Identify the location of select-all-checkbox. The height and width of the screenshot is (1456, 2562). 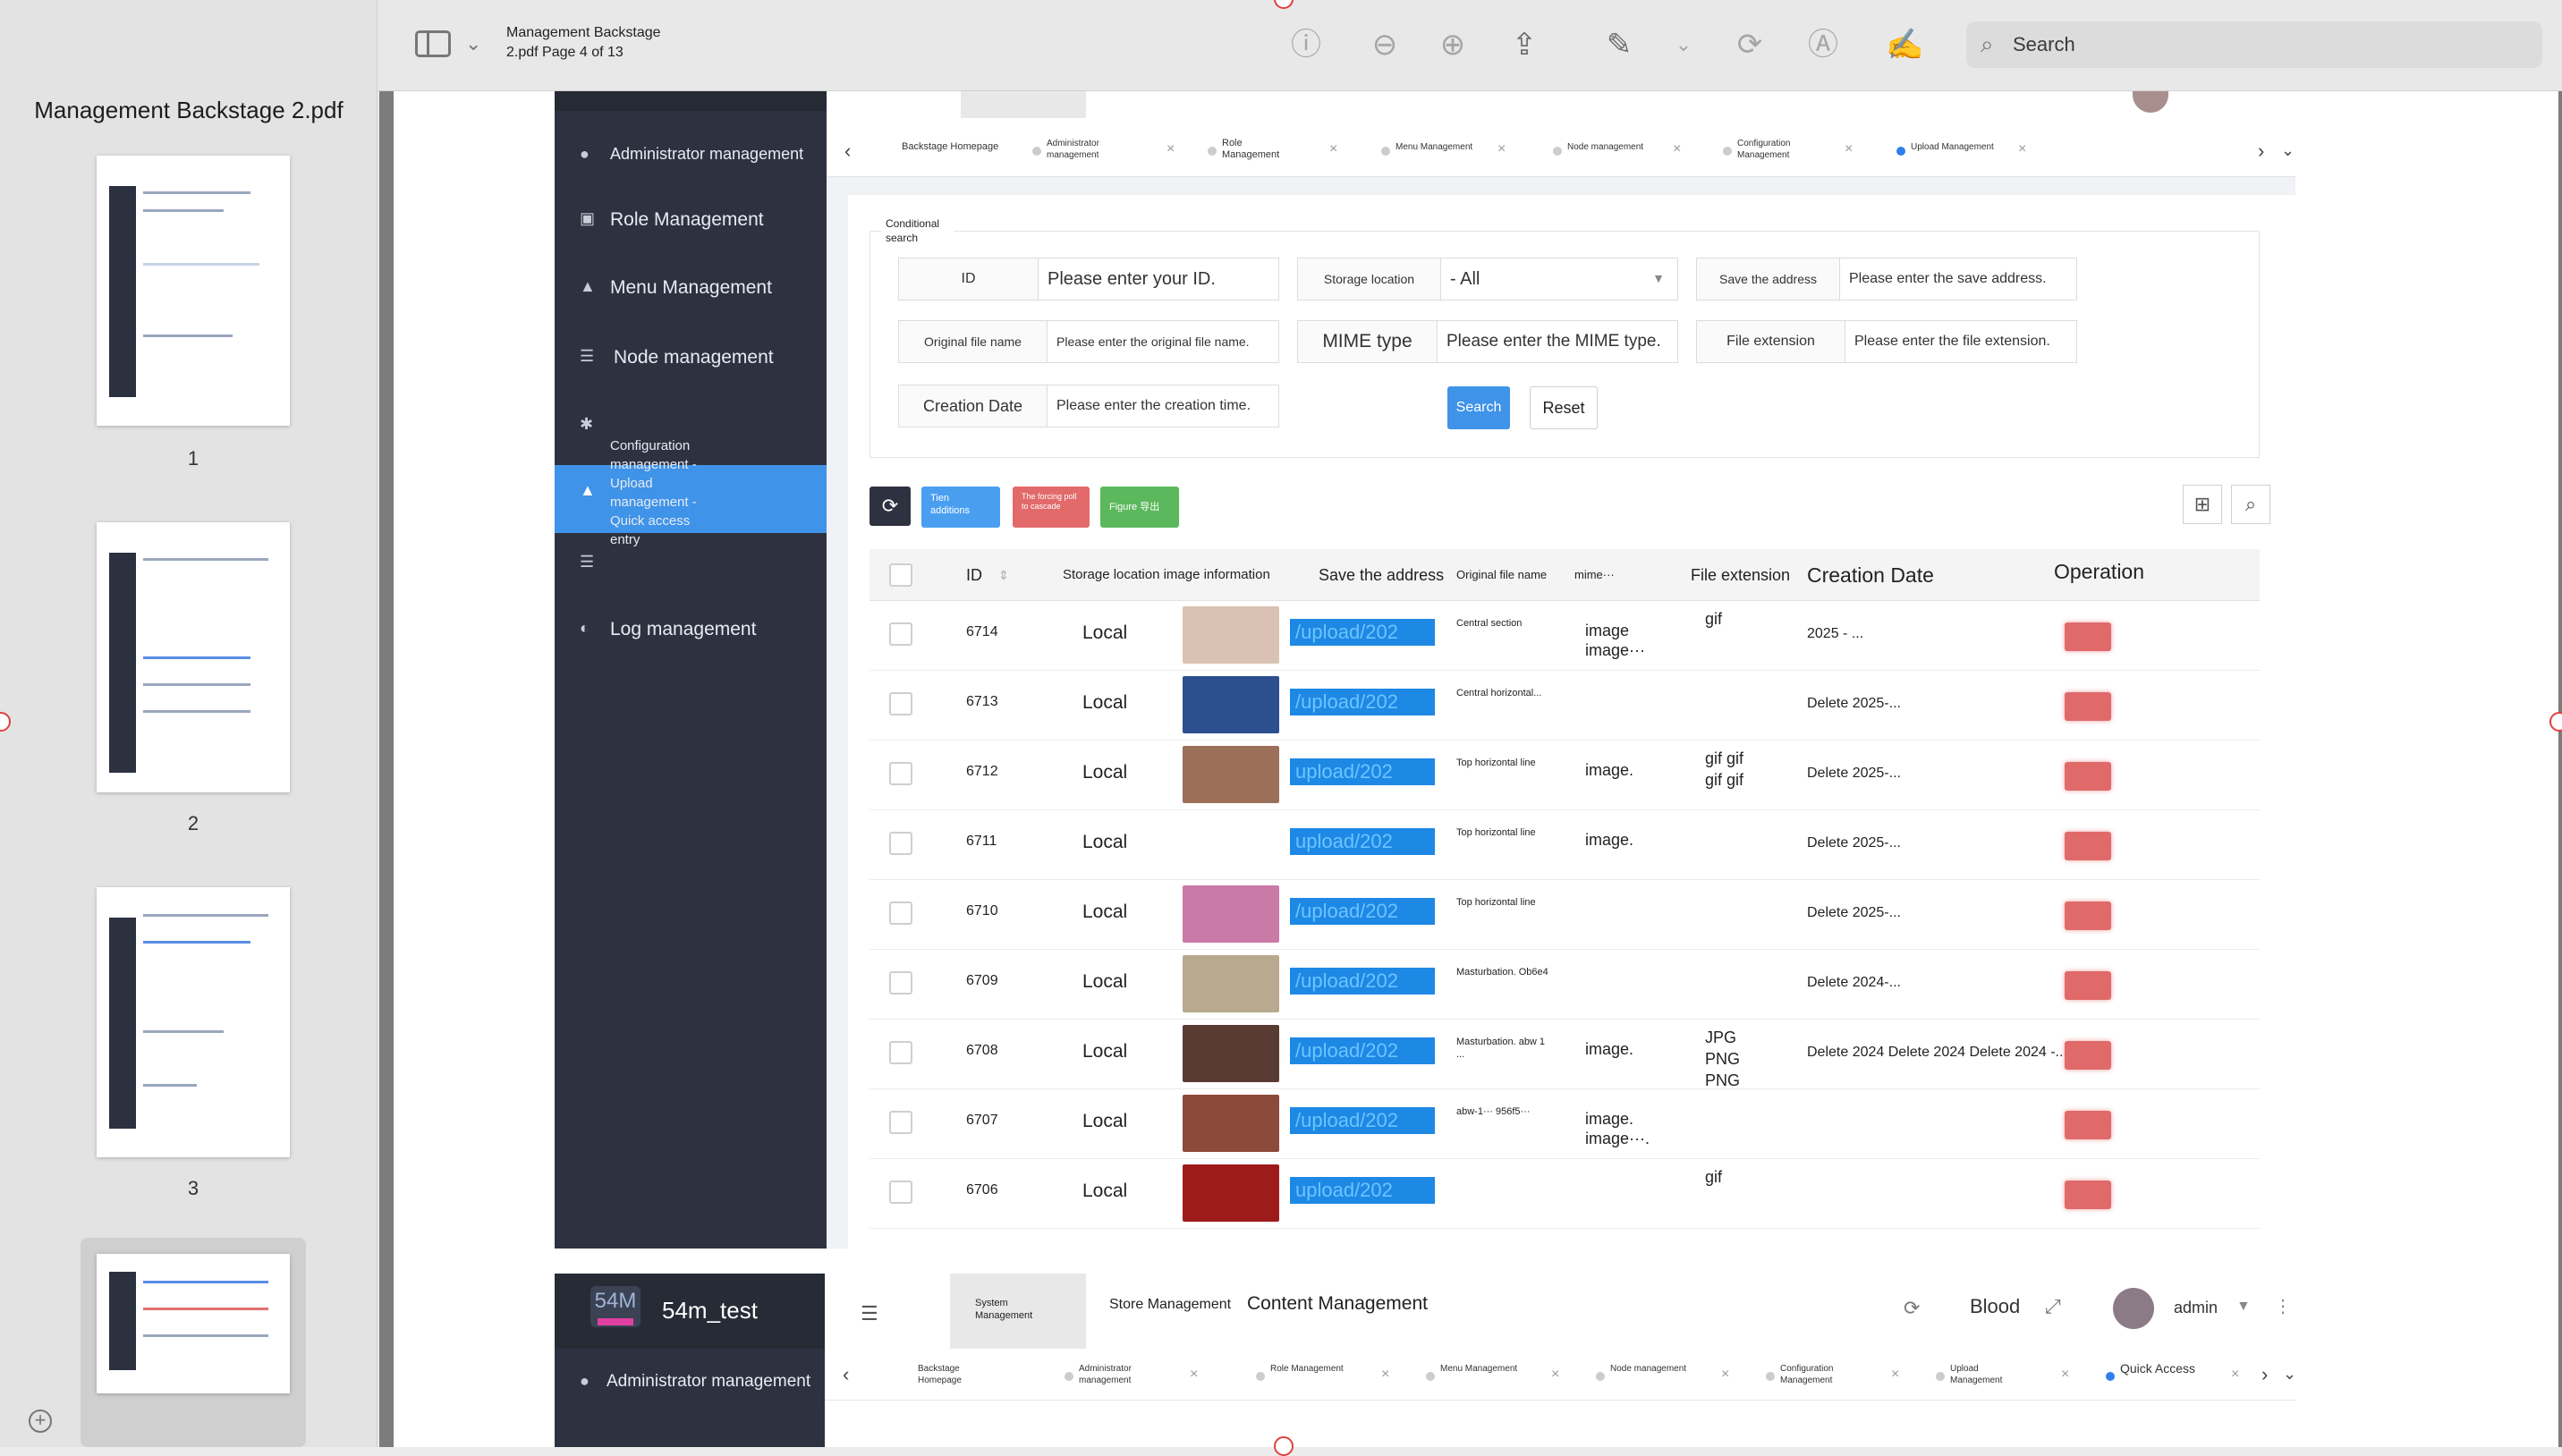
(900, 575).